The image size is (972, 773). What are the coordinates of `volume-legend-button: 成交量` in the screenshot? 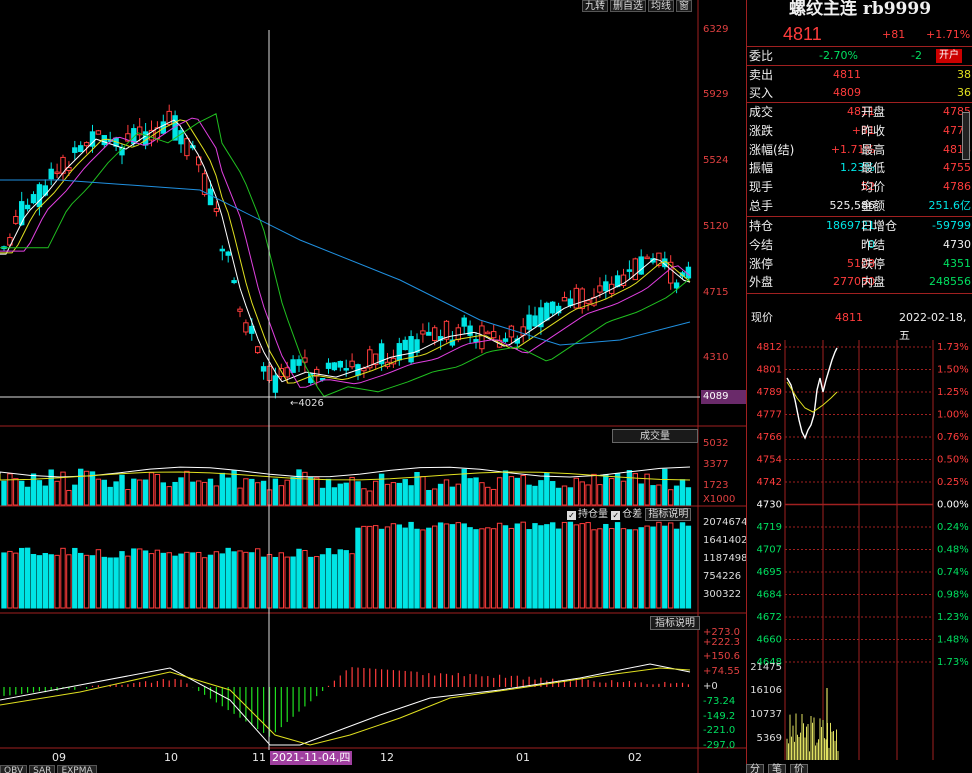 It's located at (655, 436).